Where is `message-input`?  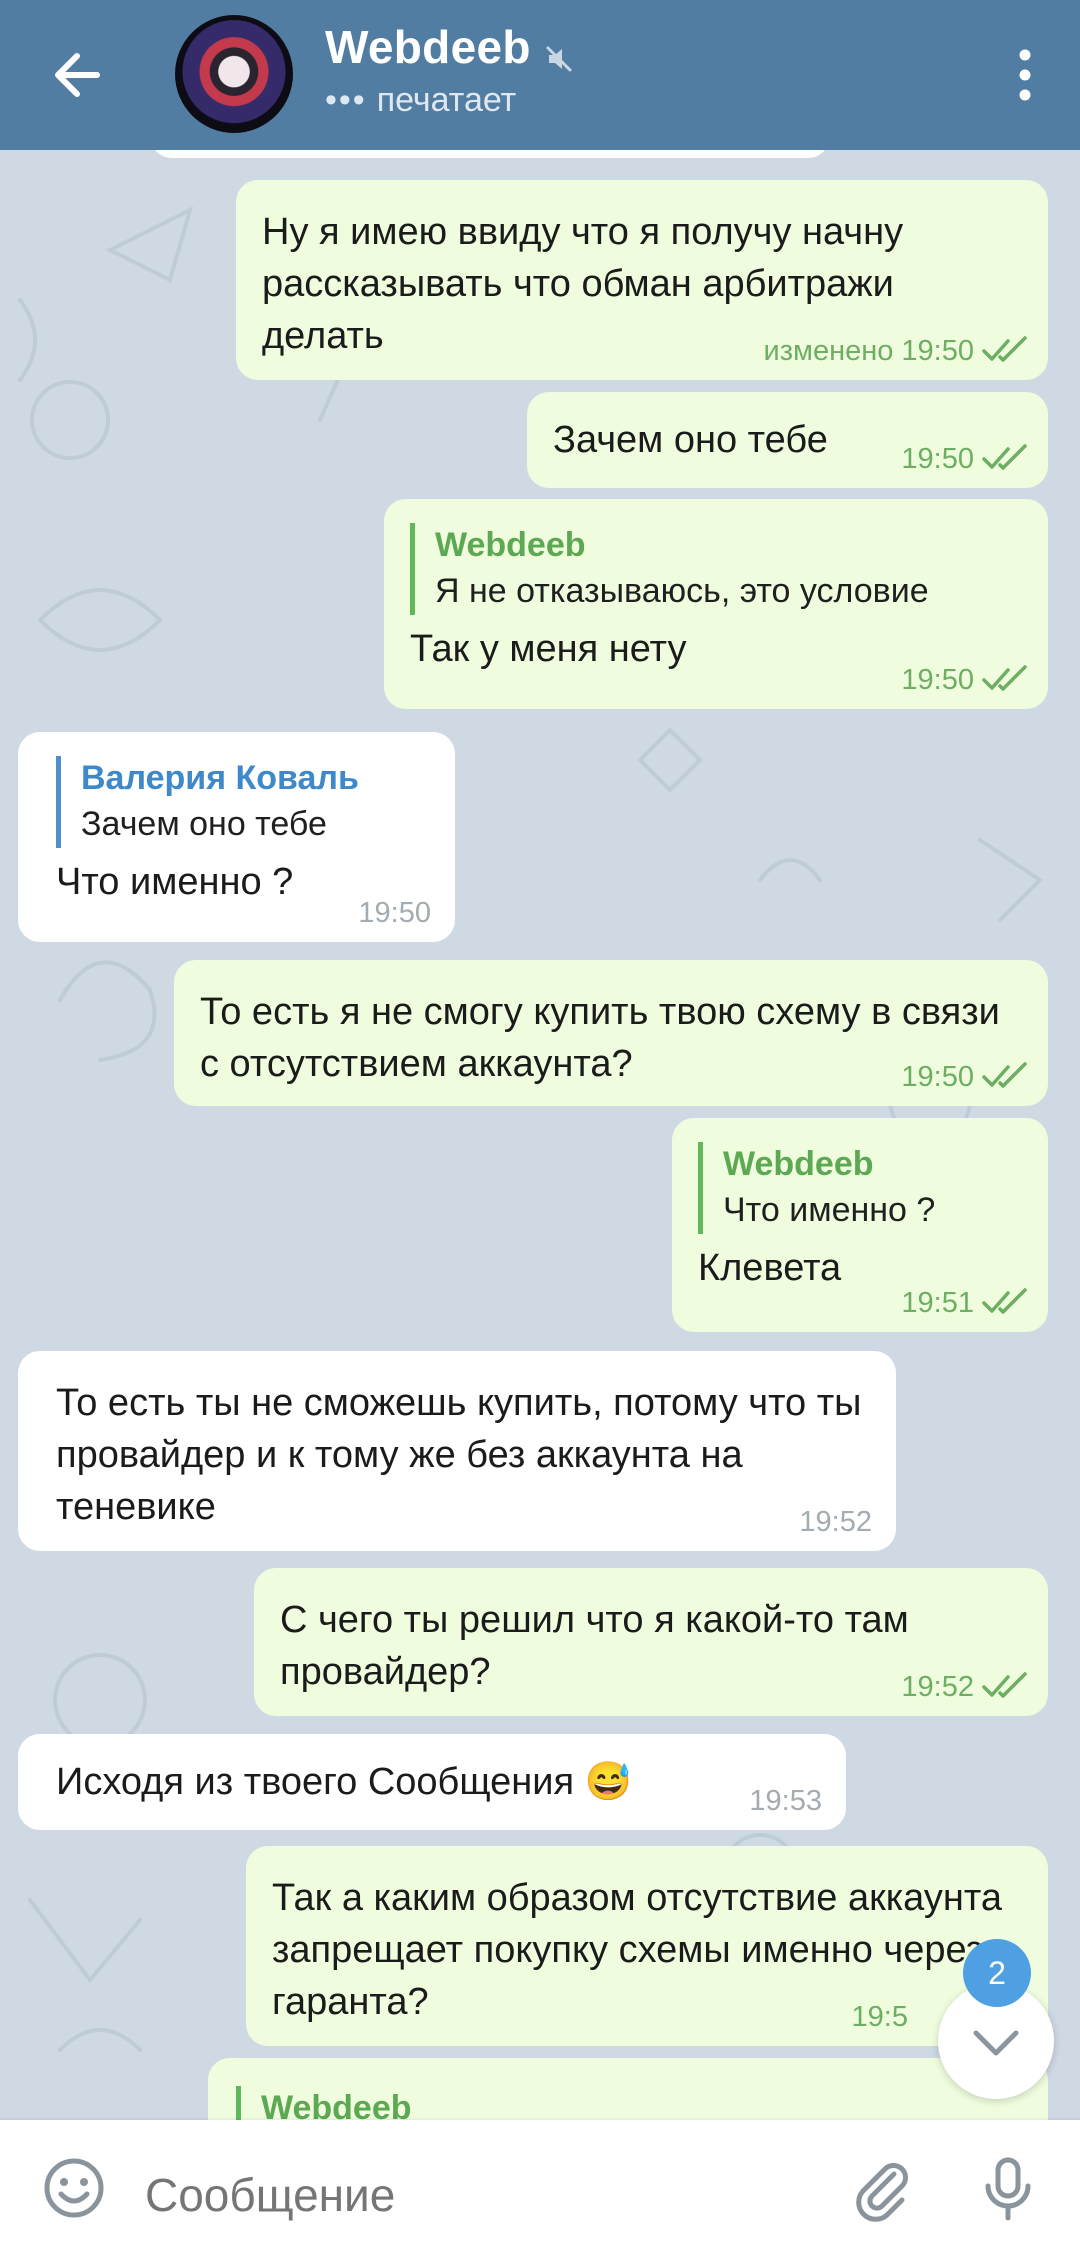 message-input is located at coordinates (465, 2195).